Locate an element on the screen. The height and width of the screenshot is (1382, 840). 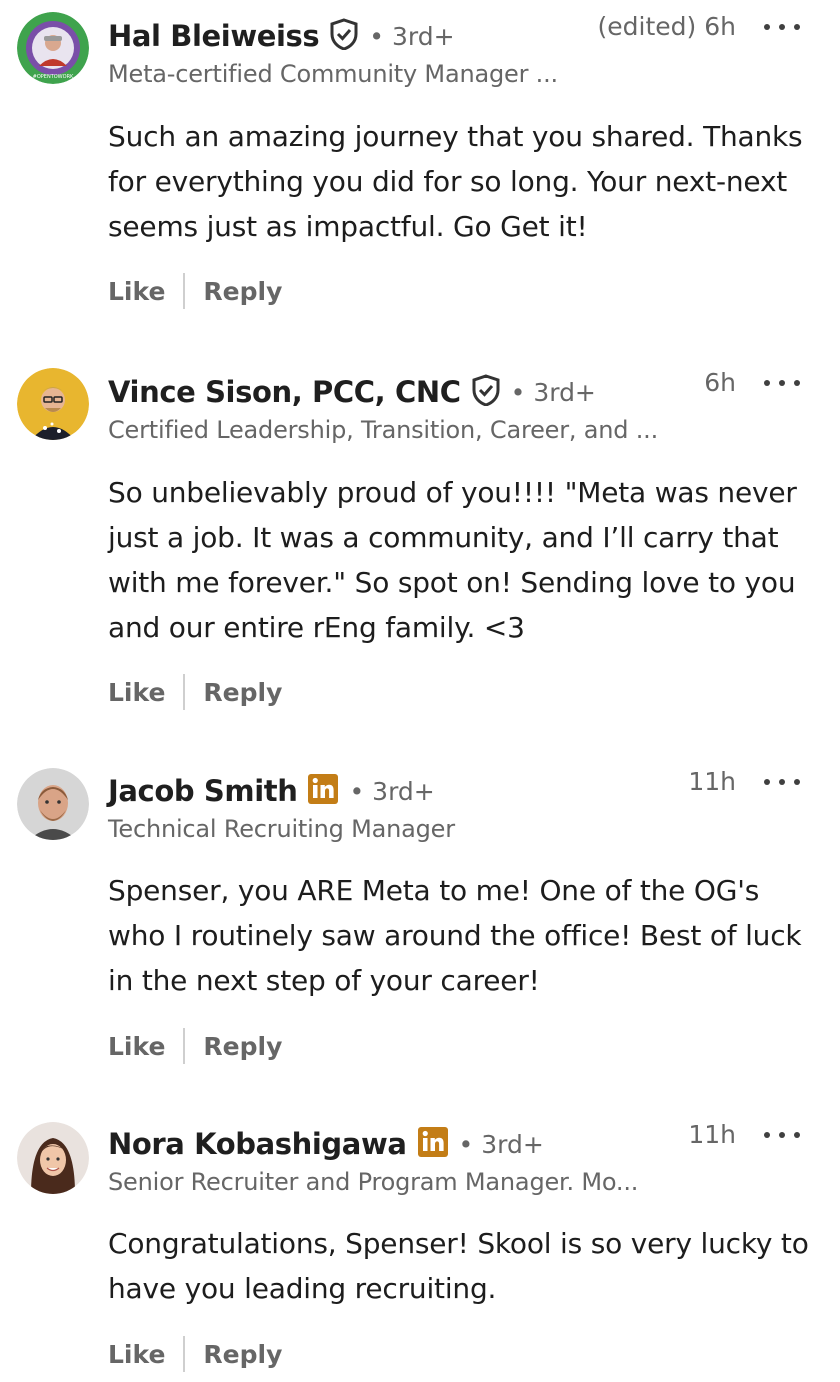
author-line: Jacob Smith • 3rd+ is located at coordinates (271, 791).